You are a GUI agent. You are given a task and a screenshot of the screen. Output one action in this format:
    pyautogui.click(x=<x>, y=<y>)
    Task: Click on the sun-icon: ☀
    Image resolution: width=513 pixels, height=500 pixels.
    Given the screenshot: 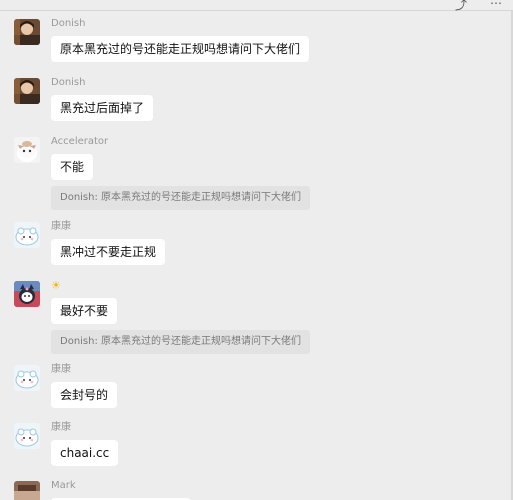 What is the action you would take?
    pyautogui.click(x=56, y=285)
    